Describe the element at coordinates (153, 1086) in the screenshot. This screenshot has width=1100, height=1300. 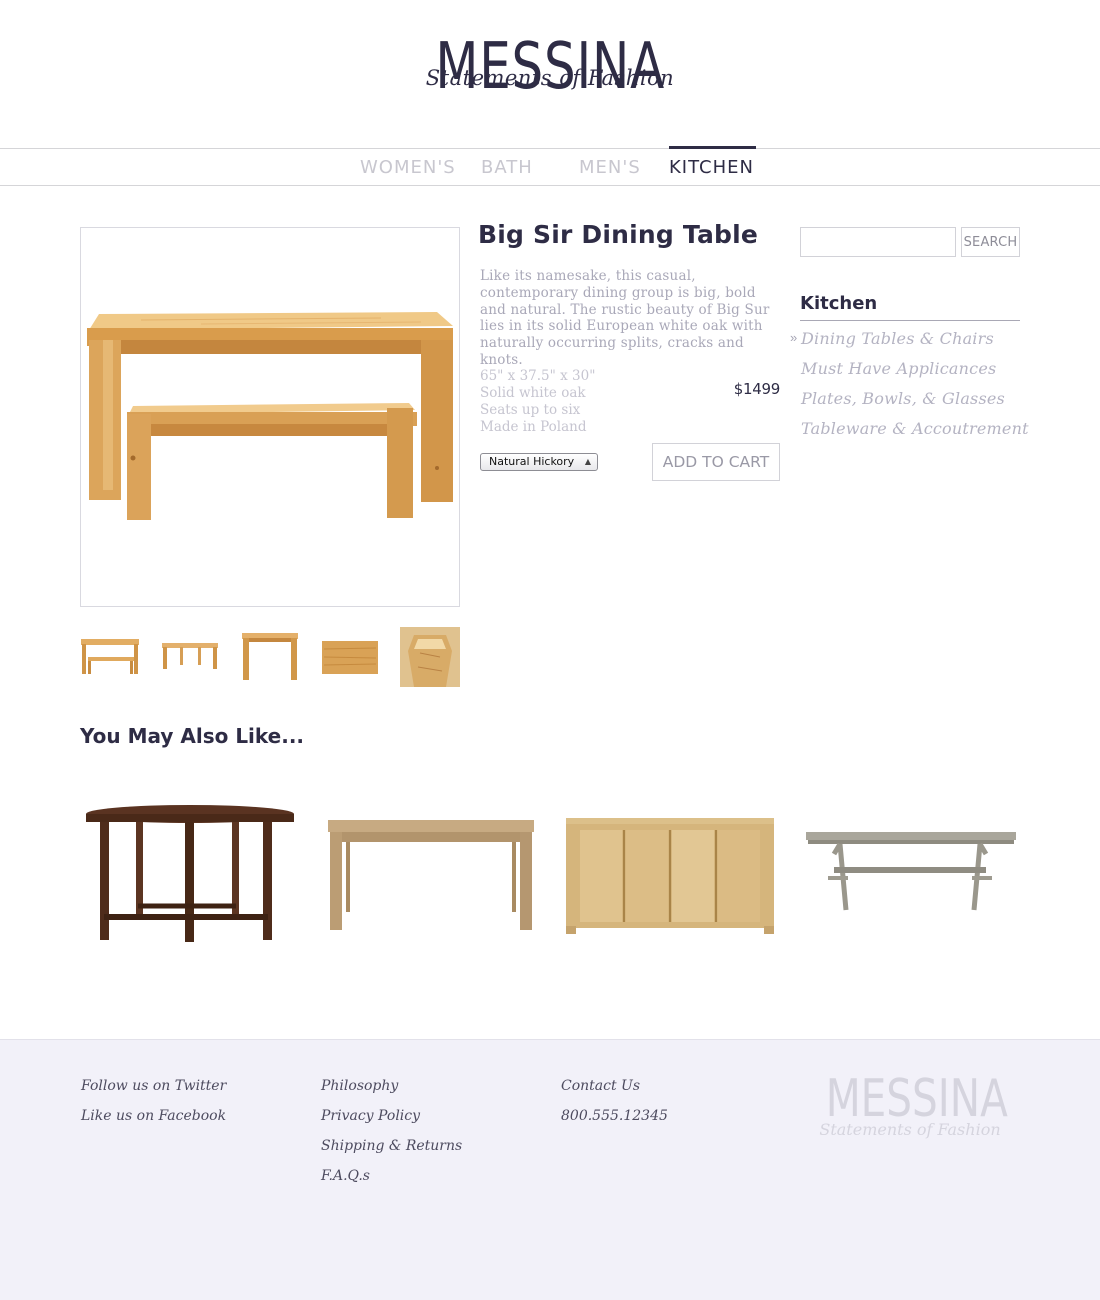
I see `footer-link-twitter: Follow us on Twitter` at that location.